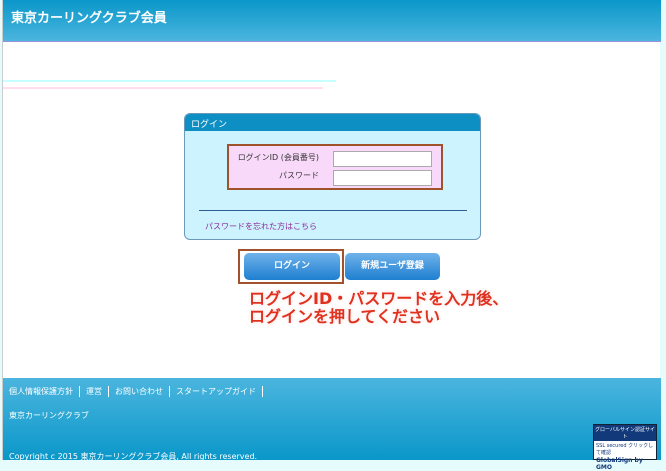 This screenshot has height=471, width=666. What do you see at coordinates (625, 433) in the screenshot?
I see `badge-title: グローバルサイン認証サイト` at bounding box center [625, 433].